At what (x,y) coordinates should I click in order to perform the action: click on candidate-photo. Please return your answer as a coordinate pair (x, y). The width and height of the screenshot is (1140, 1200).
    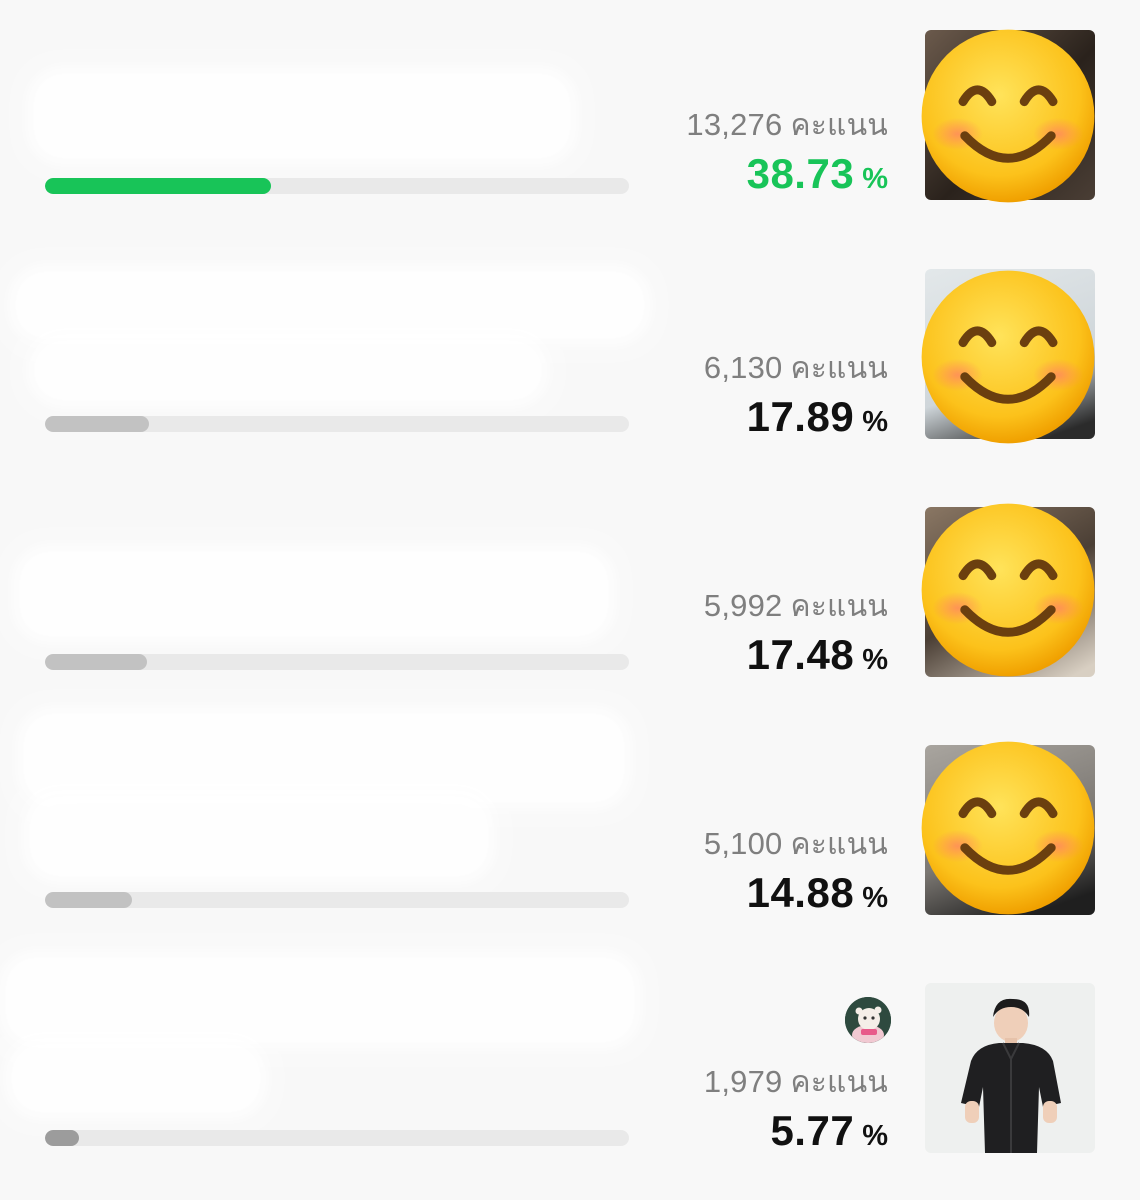
    Looking at the image, I should click on (1010, 1068).